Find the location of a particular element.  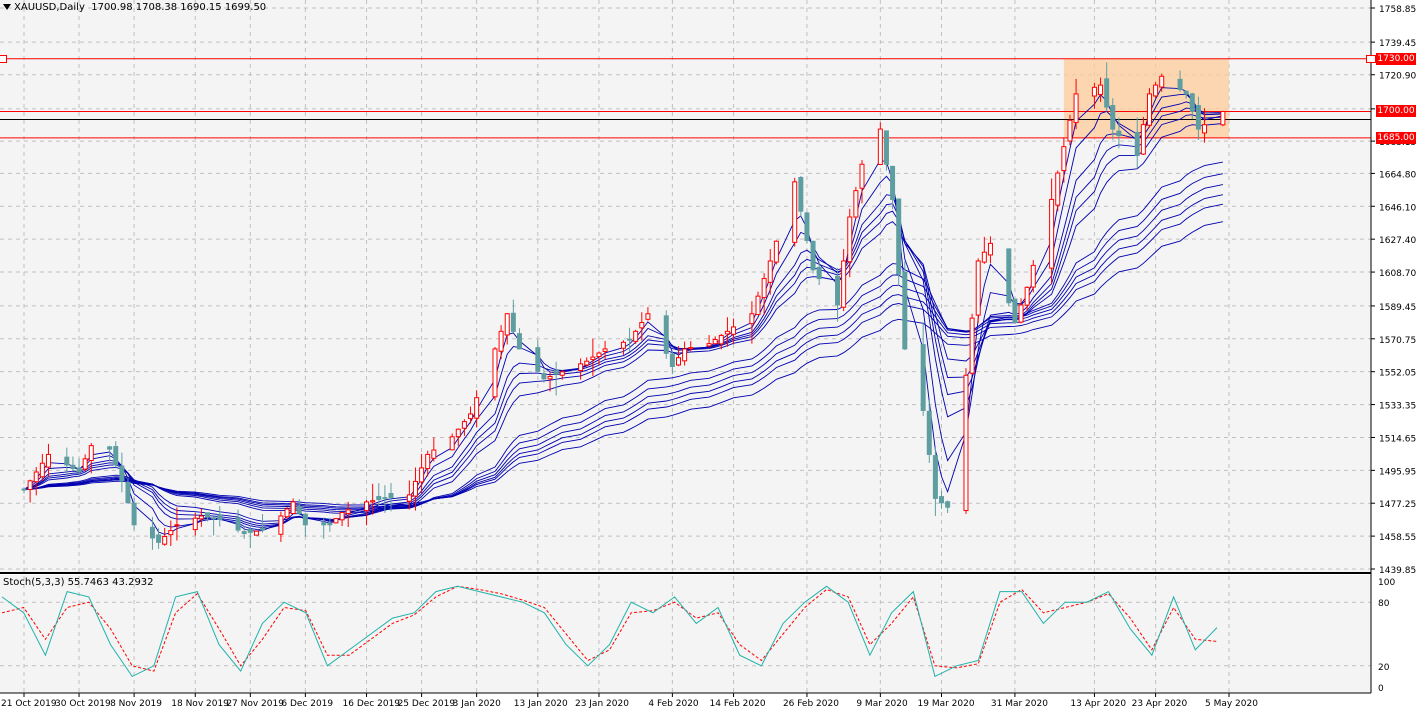

x-tick-label: 9 Mar 2020 is located at coordinates (882, 704).